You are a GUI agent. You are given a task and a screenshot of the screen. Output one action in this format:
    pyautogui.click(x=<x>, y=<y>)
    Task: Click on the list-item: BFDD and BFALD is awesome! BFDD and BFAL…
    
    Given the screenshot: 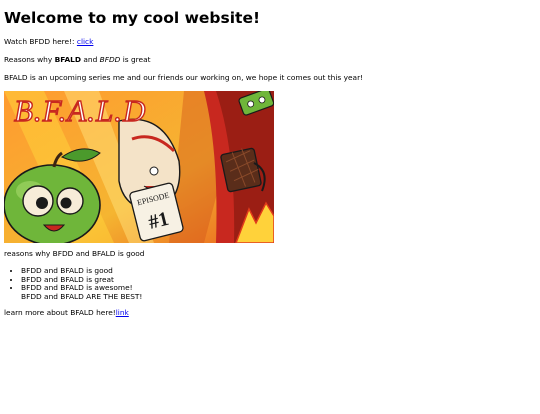 What is the action you would take?
    pyautogui.click(x=278, y=292)
    